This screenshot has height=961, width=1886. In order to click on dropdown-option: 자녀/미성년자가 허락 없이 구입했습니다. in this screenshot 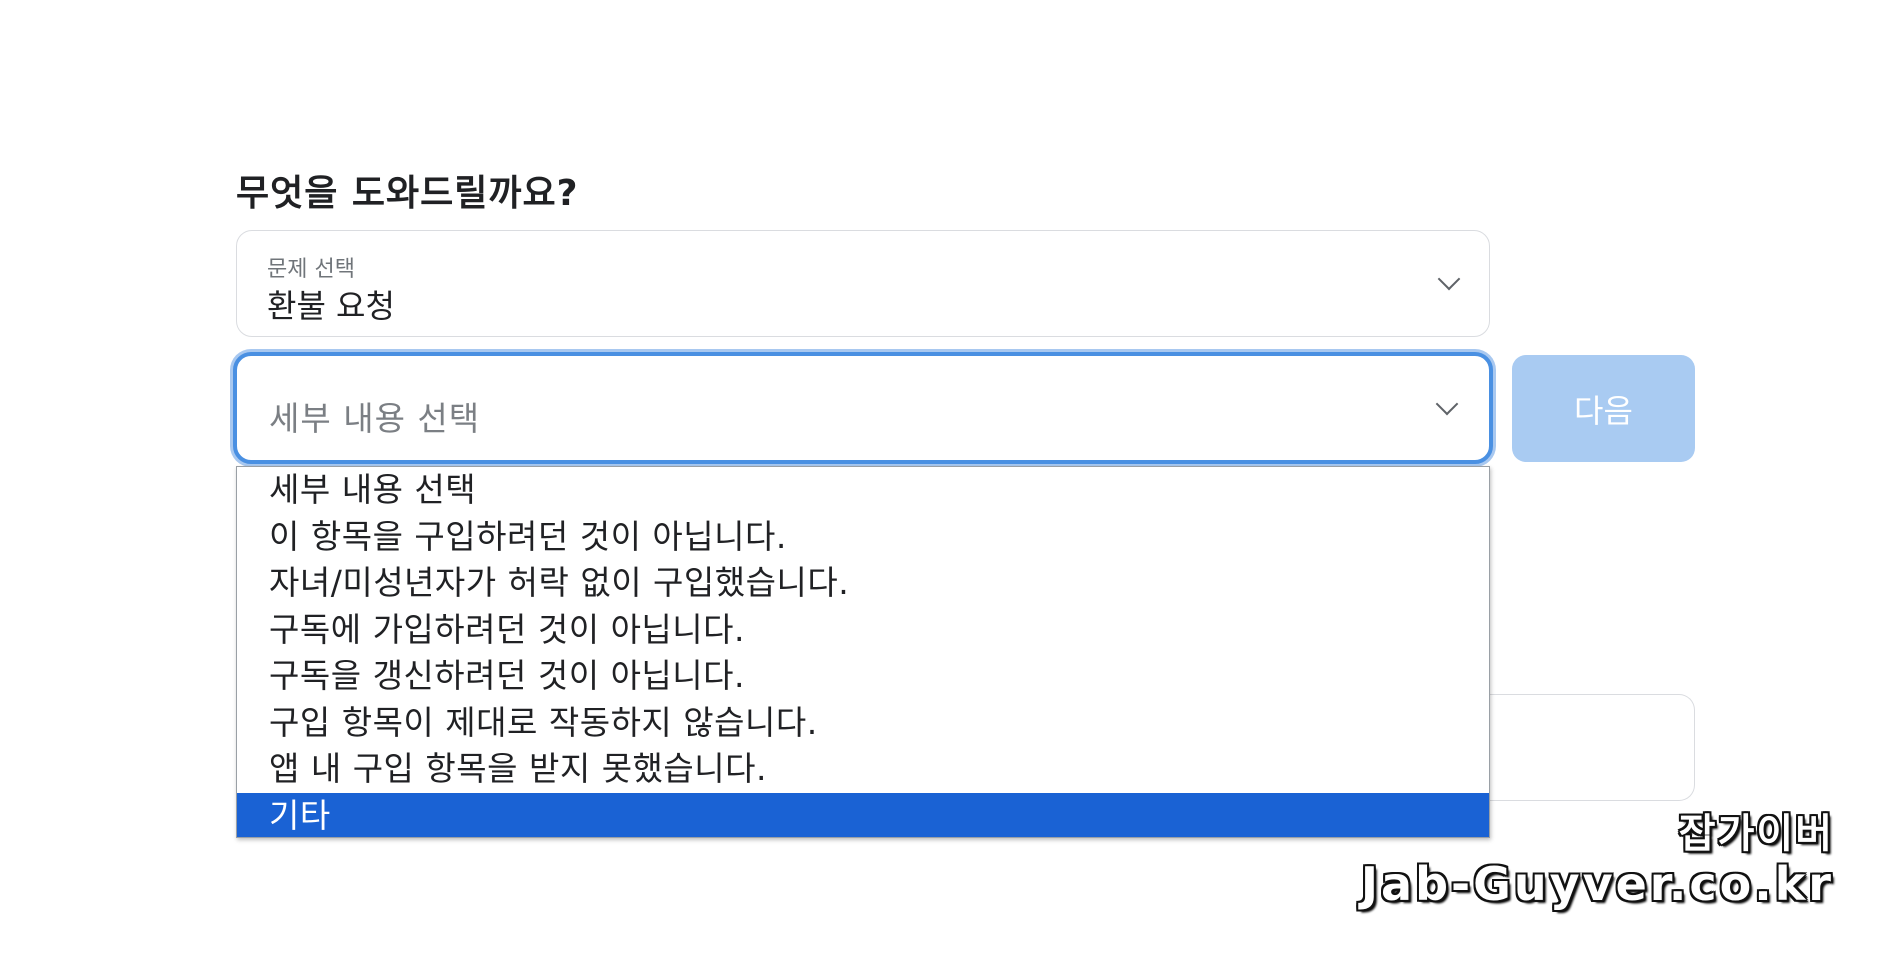, I will do `click(863, 583)`.